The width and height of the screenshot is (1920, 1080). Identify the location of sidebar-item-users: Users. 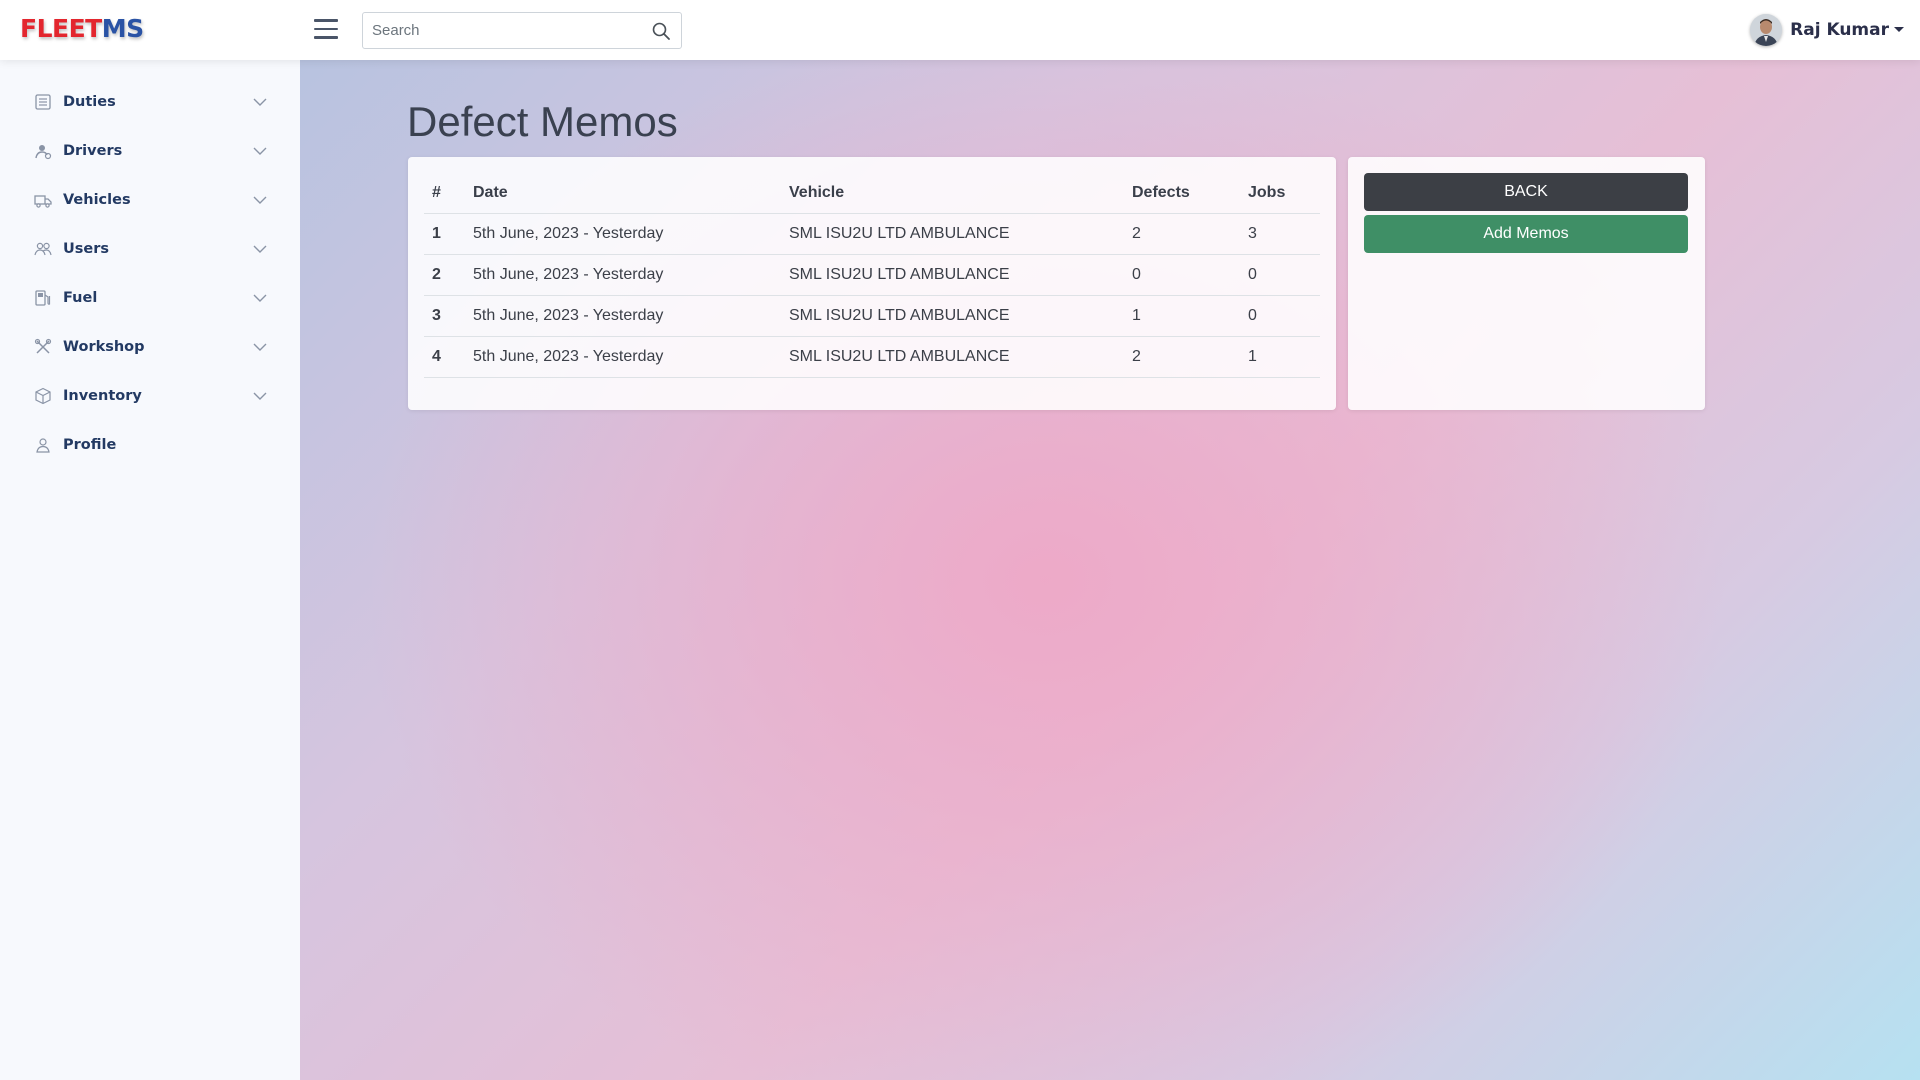
(150, 249).